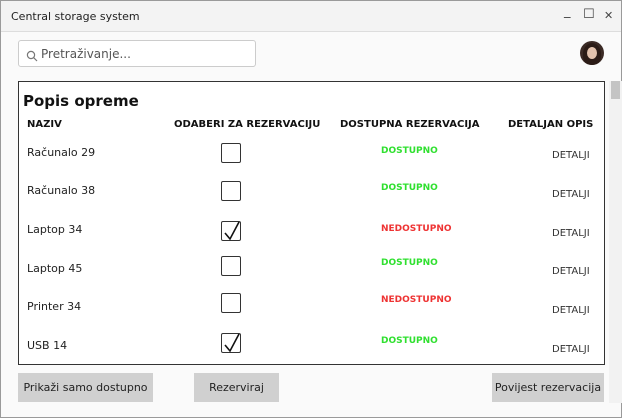 The width and height of the screenshot is (624, 420). What do you see at coordinates (567, 11) in the screenshot?
I see `minimize-button: _` at bounding box center [567, 11].